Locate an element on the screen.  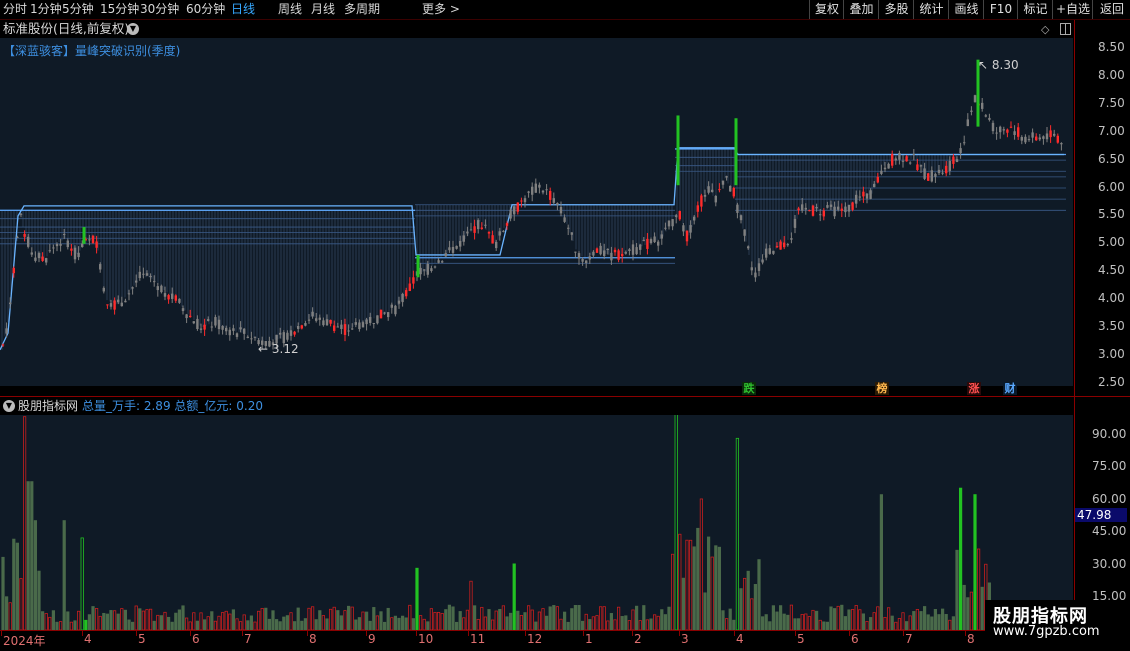
event-badge: 涨 is located at coordinates (974, 388).